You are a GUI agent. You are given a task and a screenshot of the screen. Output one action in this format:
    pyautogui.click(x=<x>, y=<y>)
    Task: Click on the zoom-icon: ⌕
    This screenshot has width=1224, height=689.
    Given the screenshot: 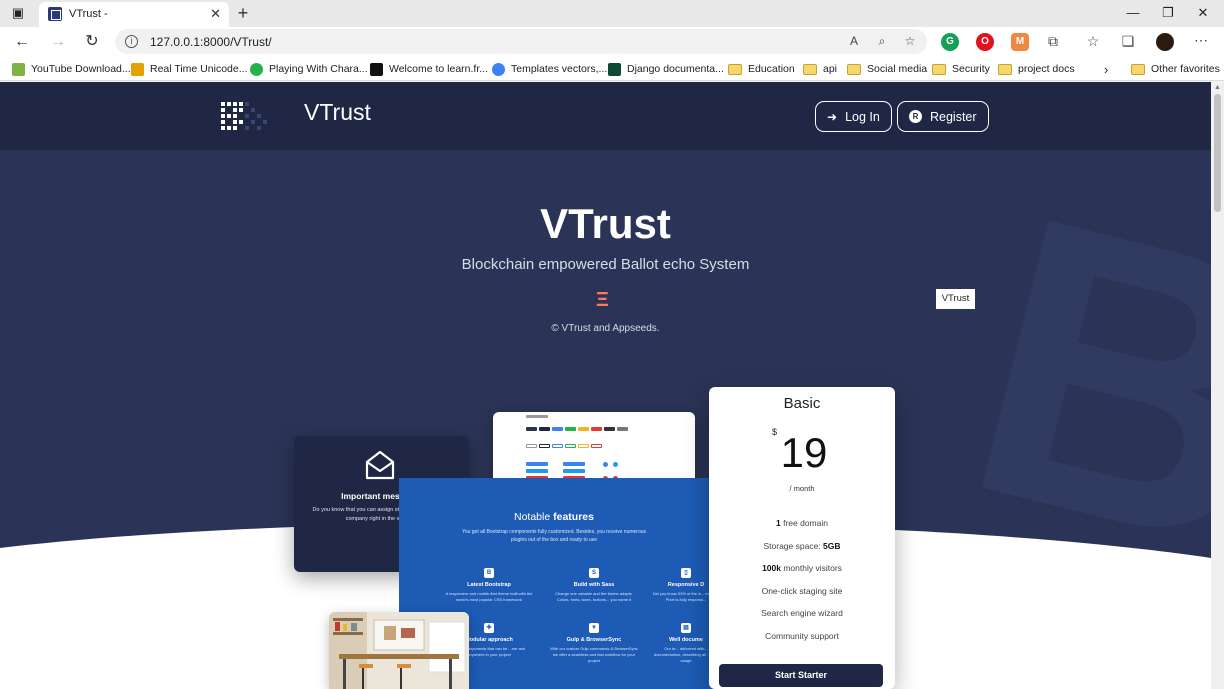 What is the action you would take?
    pyautogui.click(x=882, y=41)
    